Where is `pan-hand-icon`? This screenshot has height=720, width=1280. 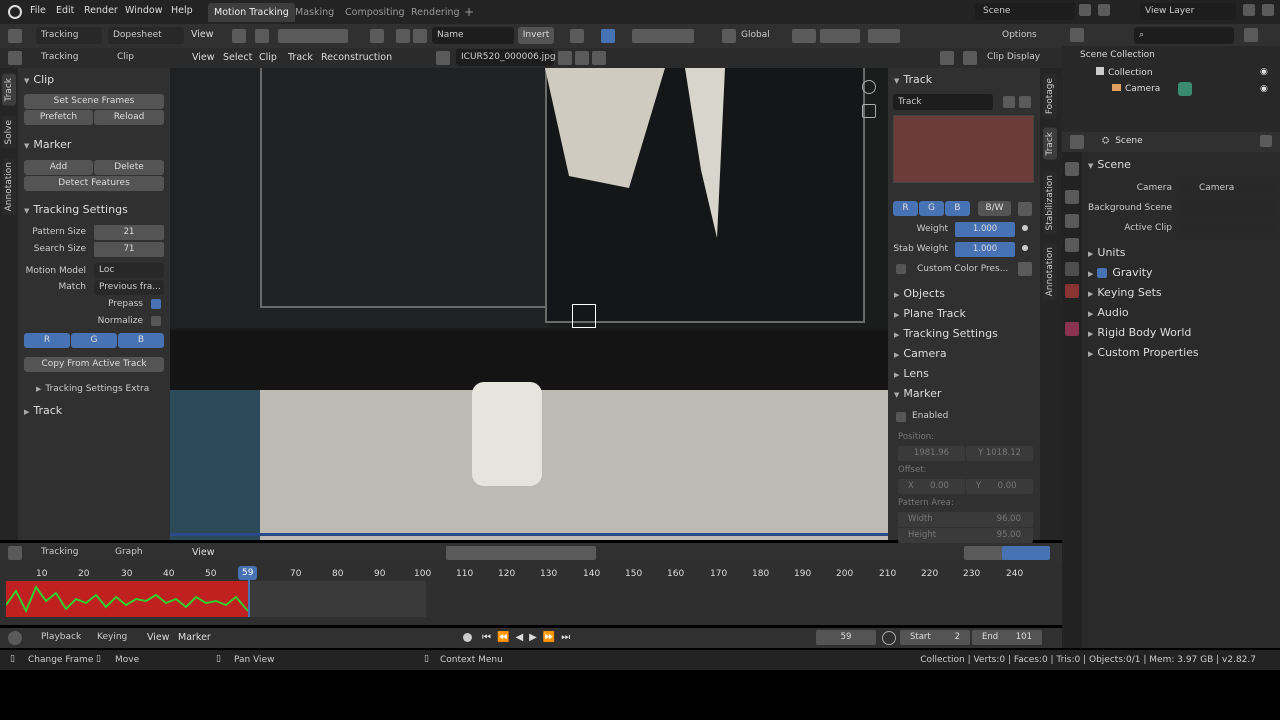
pan-hand-icon is located at coordinates (869, 111).